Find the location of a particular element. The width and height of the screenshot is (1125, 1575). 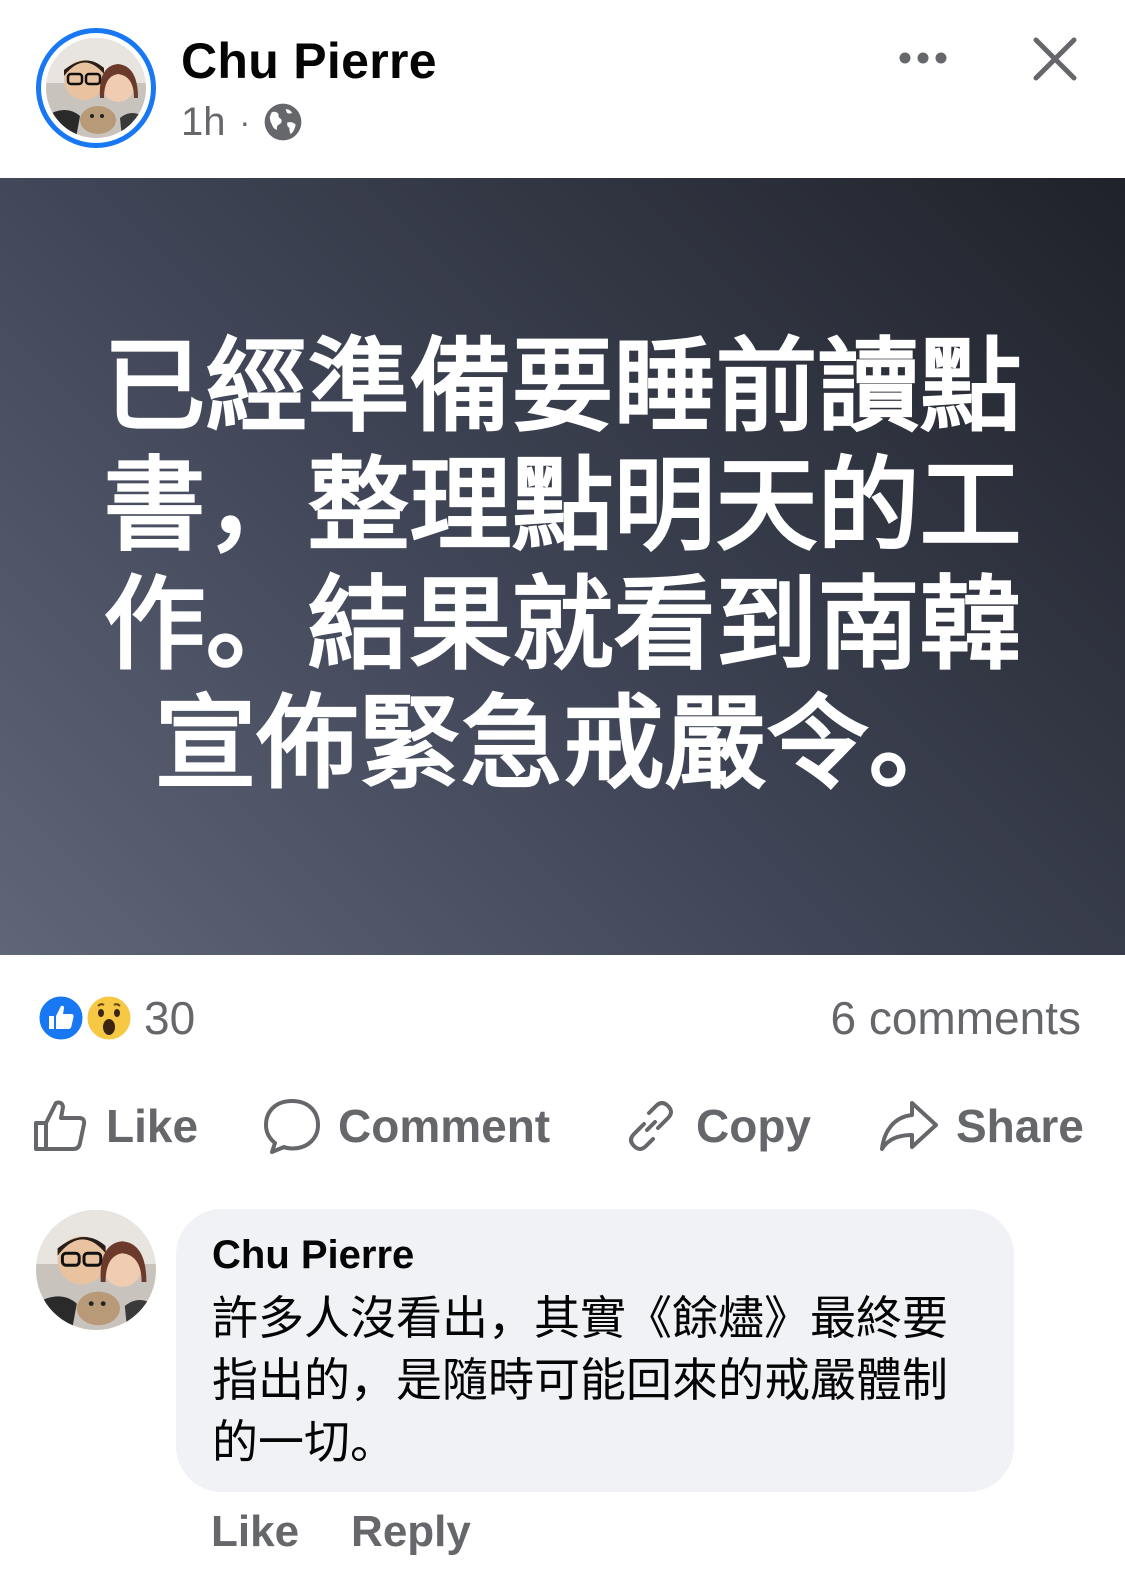

wow-reaction-icon is located at coordinates (109, 1018).